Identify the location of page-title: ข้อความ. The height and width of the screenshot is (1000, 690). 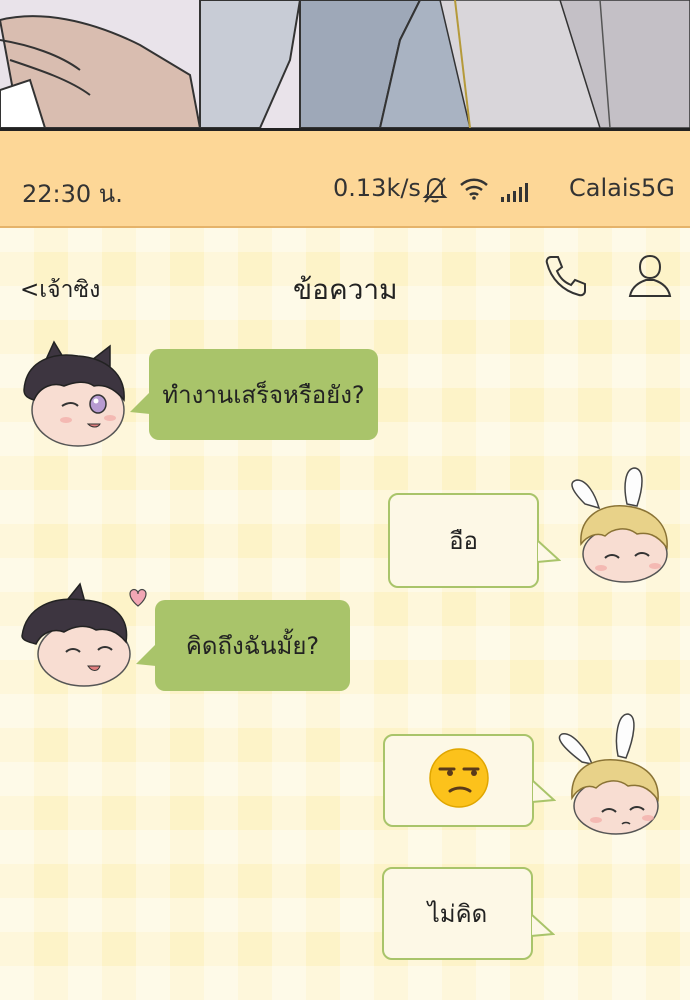
(345, 289).